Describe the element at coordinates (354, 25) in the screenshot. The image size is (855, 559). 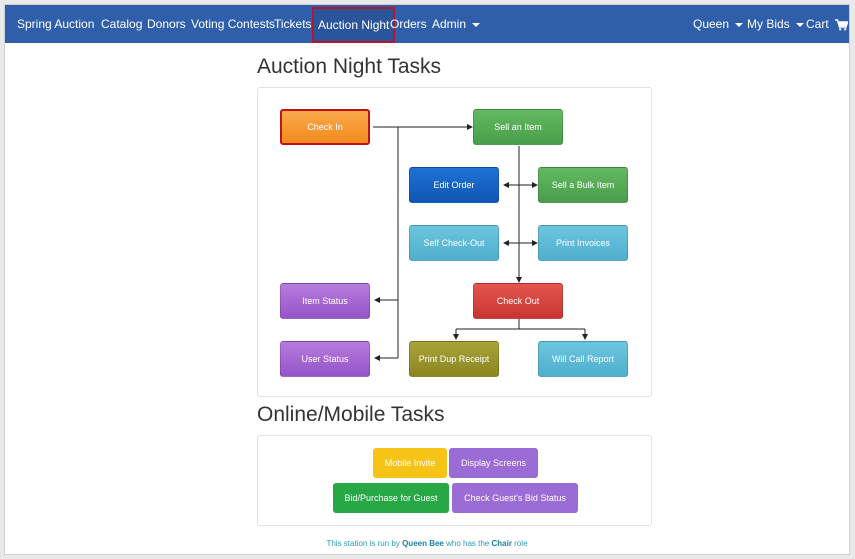
I see `nav-auction-night: Auction Night` at that location.